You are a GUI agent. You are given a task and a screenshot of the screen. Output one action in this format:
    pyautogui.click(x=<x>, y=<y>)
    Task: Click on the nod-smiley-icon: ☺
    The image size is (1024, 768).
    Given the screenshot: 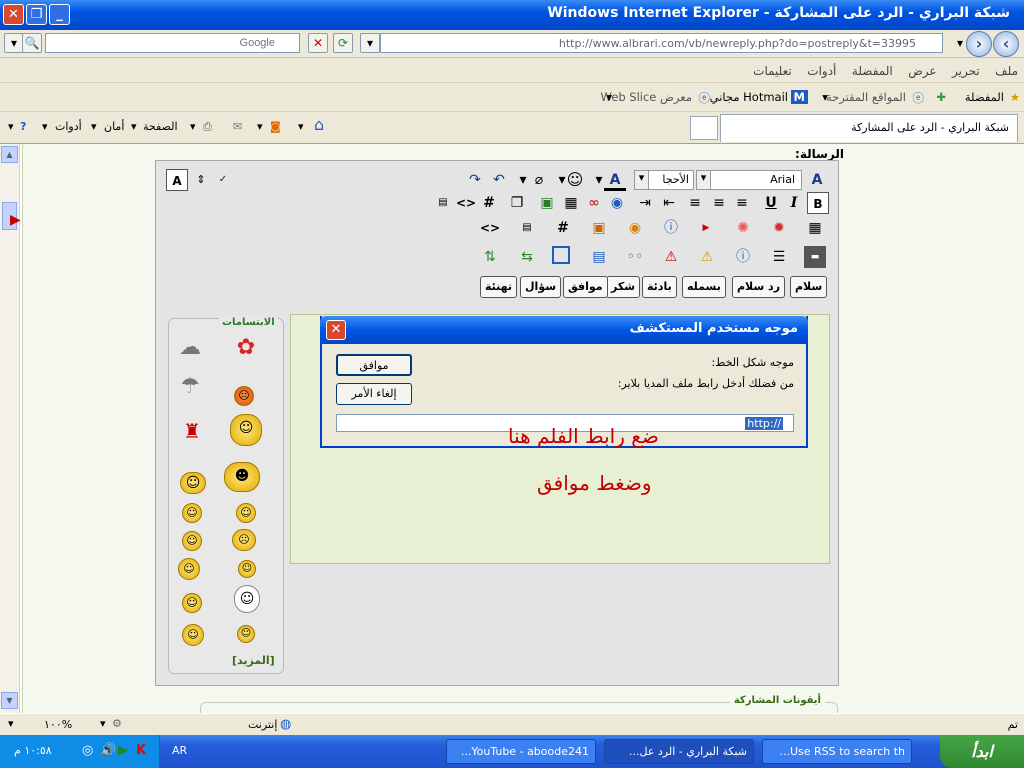 What is the action you would take?
    pyautogui.click(x=246, y=634)
    